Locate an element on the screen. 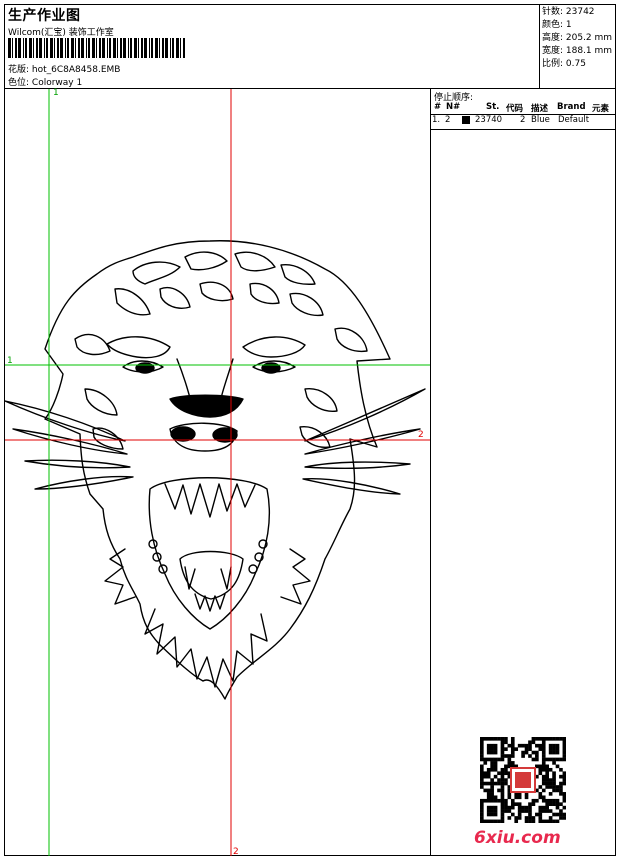 The image size is (620, 860). design-label: 花版: is located at coordinates (19, 70).